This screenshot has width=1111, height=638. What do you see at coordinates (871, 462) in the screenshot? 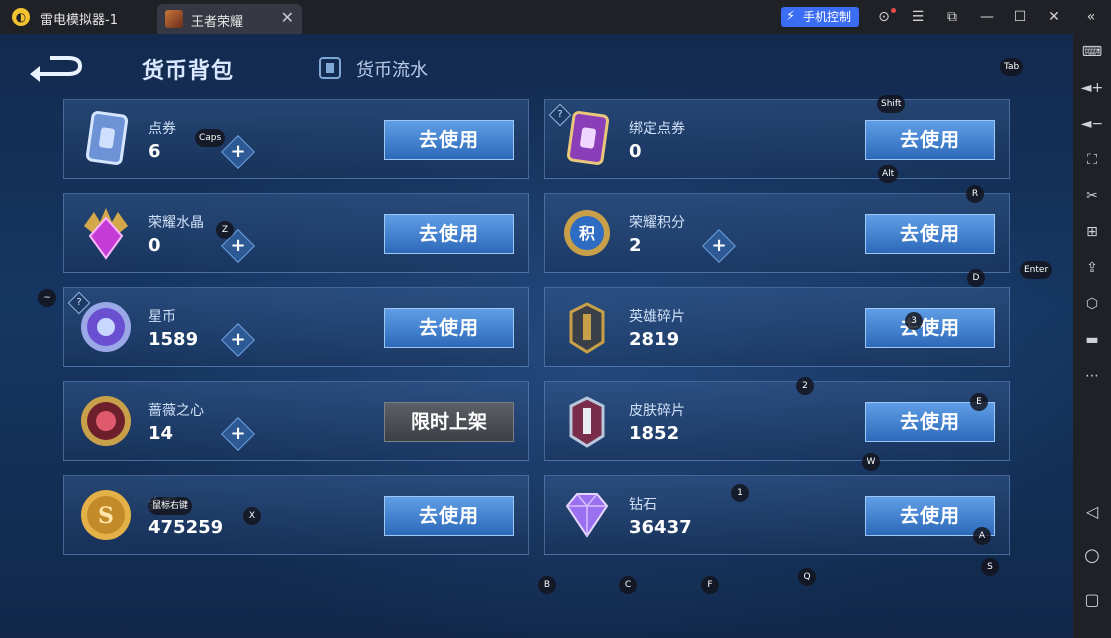
I see `keymap-hint: W` at bounding box center [871, 462].